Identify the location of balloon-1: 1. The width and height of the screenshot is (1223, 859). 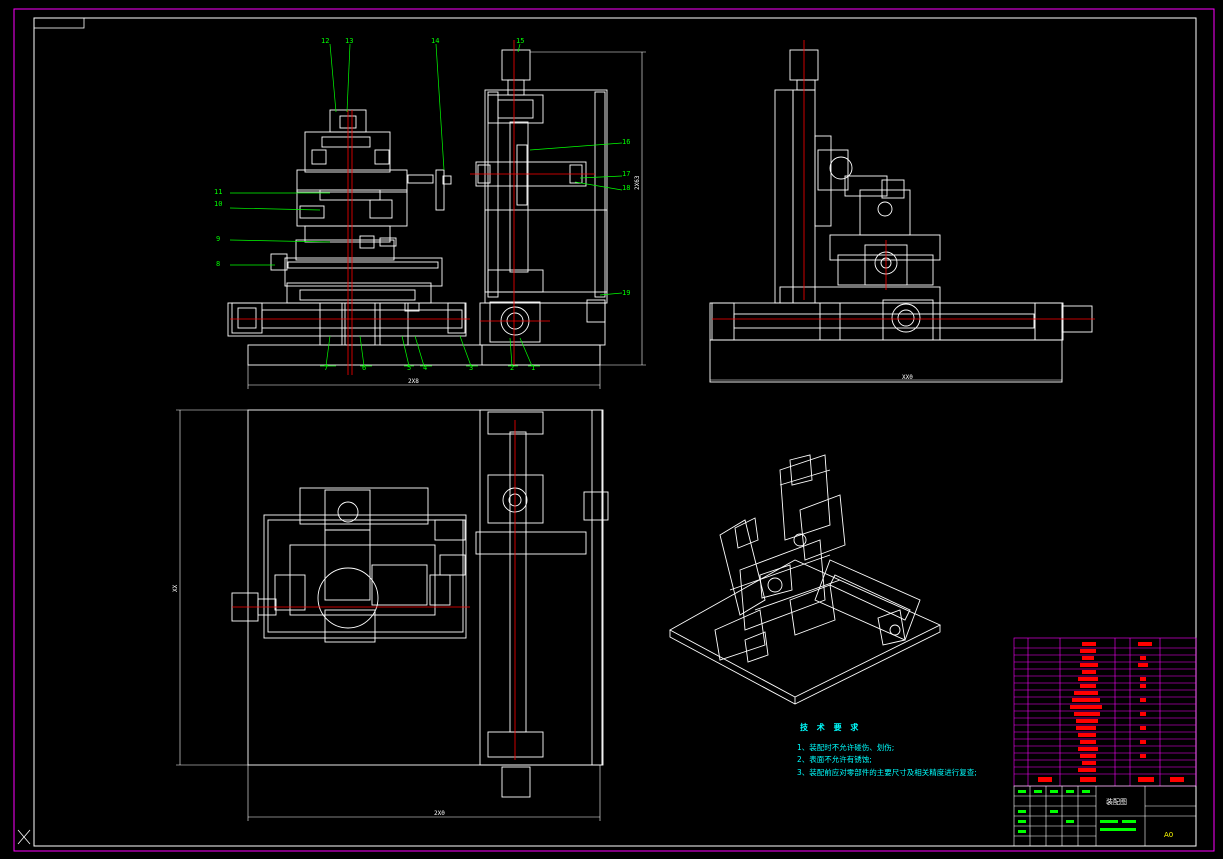
(533, 368).